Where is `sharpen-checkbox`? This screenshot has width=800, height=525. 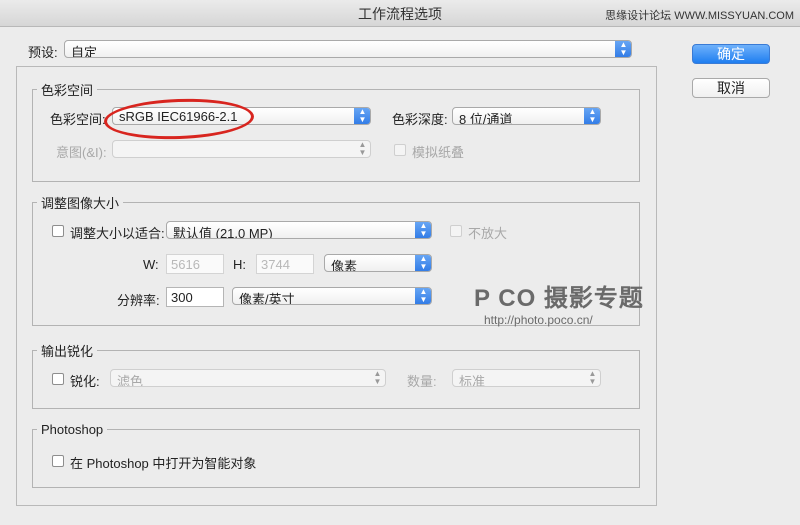
sharpen-checkbox is located at coordinates (58, 379).